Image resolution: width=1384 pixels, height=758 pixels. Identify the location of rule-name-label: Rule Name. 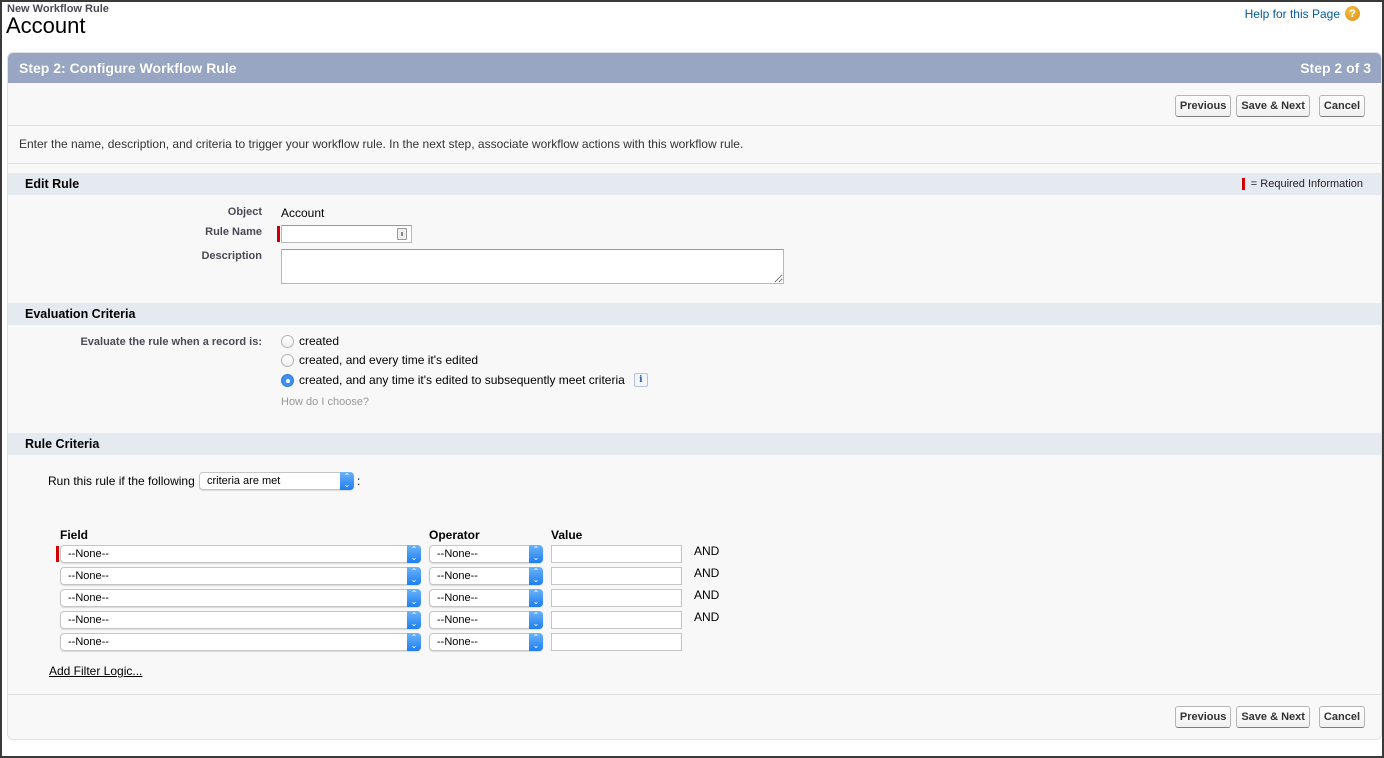
(233, 232).